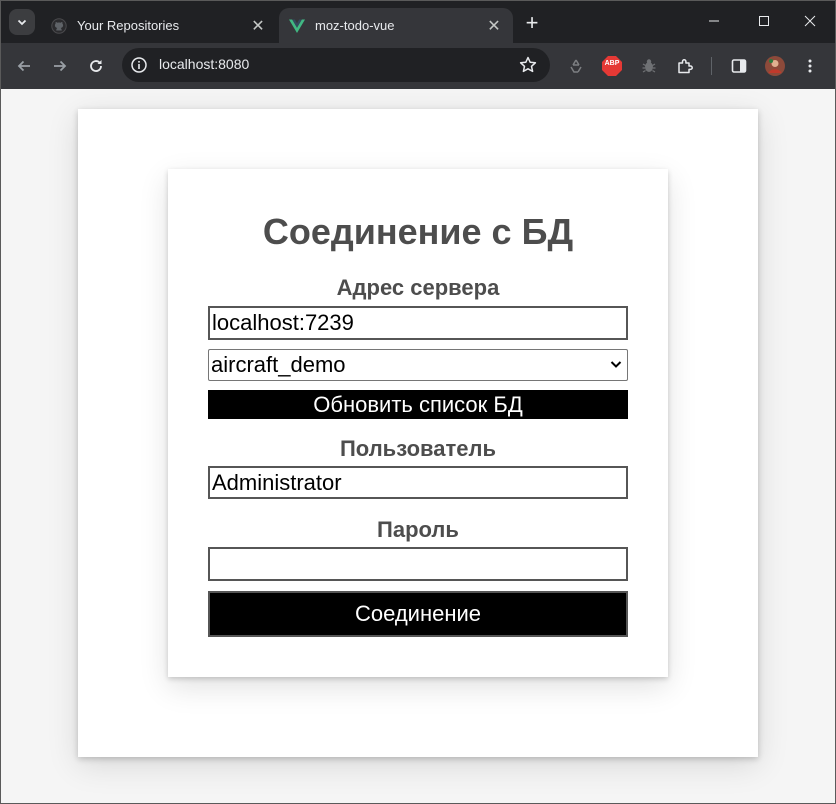  What do you see at coordinates (649, 66) in the screenshot?
I see `bug-extension-icon` at bounding box center [649, 66].